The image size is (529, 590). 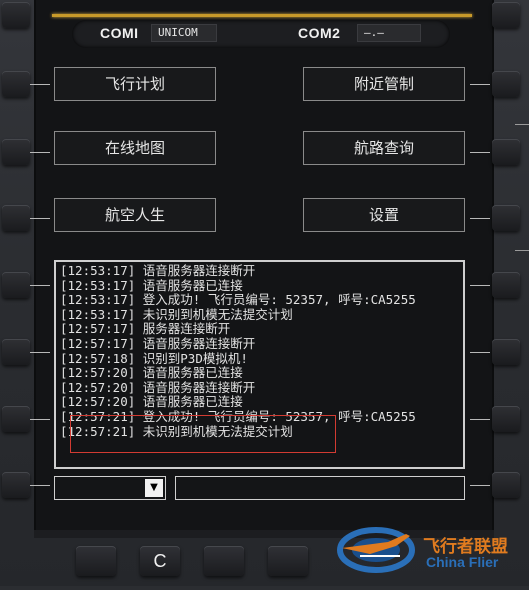 I want to click on com1-frequency: UNICOM, so click(x=184, y=33).